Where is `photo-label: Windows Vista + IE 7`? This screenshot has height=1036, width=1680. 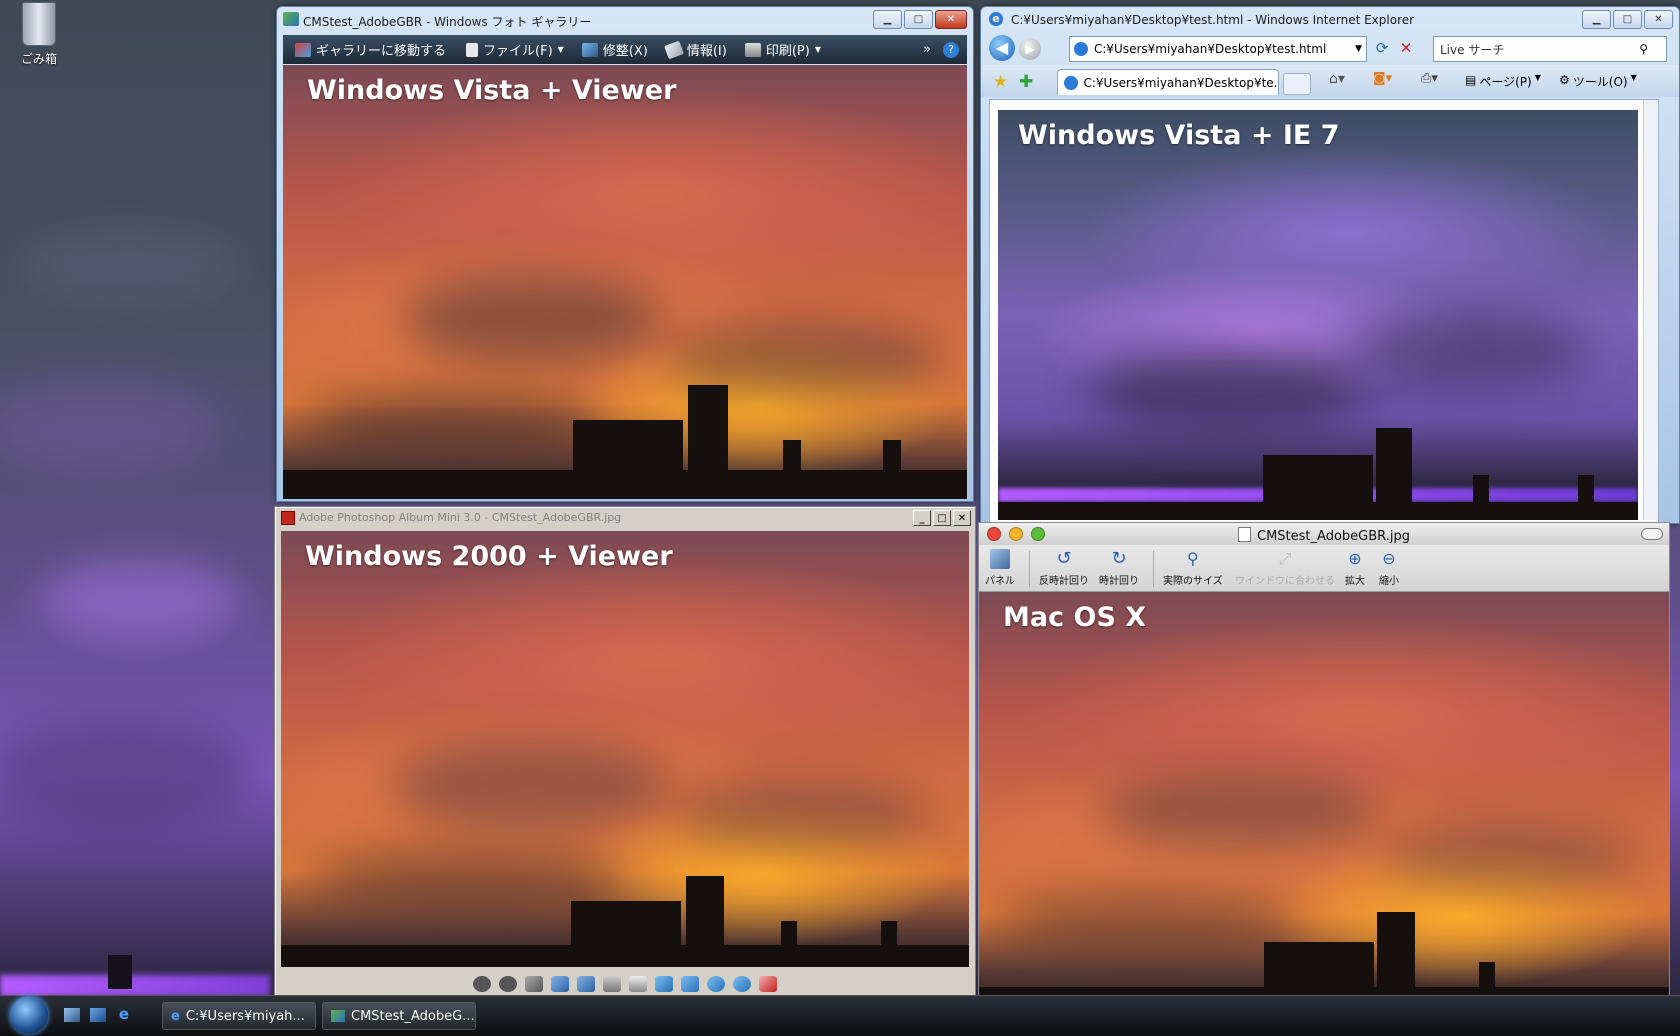
photo-label: Windows Vista + IE 7 is located at coordinates (1179, 135).